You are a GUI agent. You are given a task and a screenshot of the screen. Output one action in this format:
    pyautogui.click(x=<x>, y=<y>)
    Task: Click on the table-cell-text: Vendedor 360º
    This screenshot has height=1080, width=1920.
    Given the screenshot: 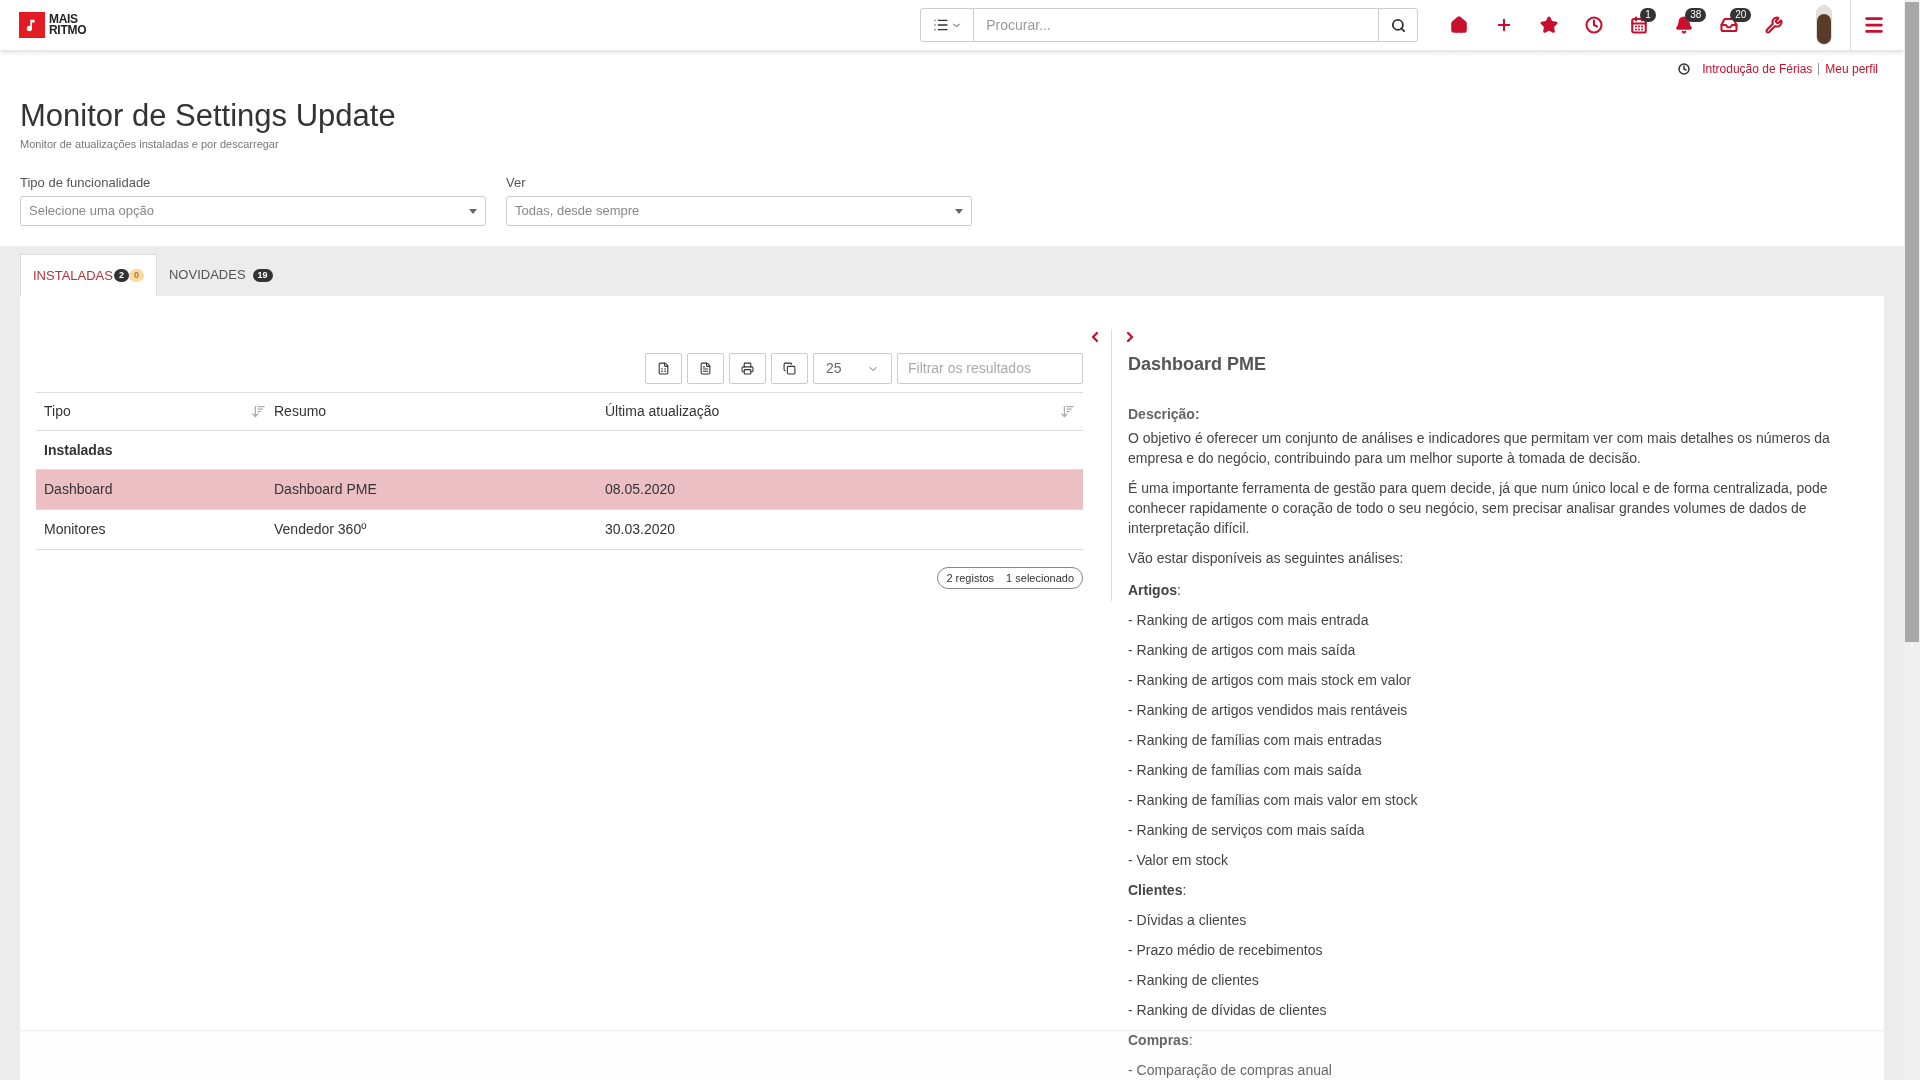 What is the action you would take?
    pyautogui.click(x=321, y=529)
    